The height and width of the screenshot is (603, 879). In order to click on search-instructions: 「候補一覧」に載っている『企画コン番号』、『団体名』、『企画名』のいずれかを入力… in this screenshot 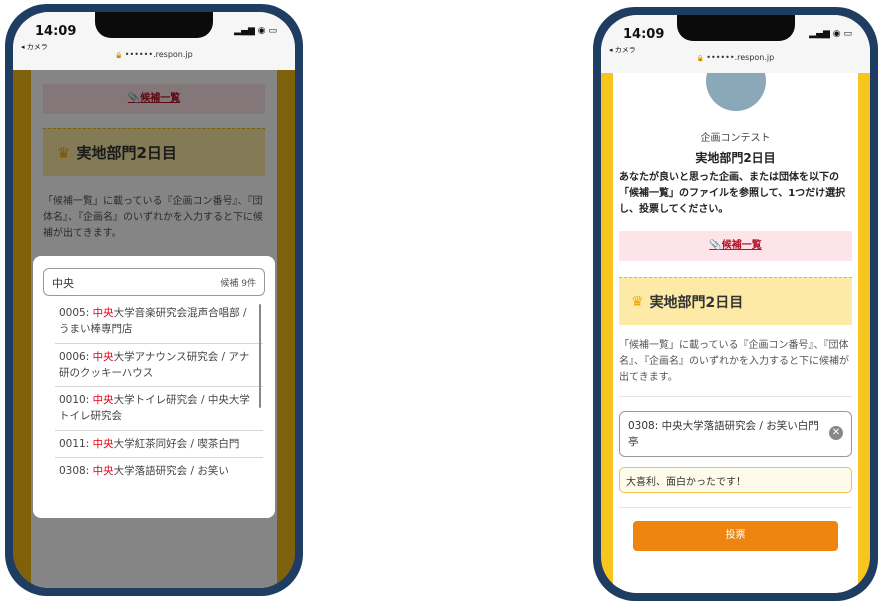, I will do `click(734, 361)`.